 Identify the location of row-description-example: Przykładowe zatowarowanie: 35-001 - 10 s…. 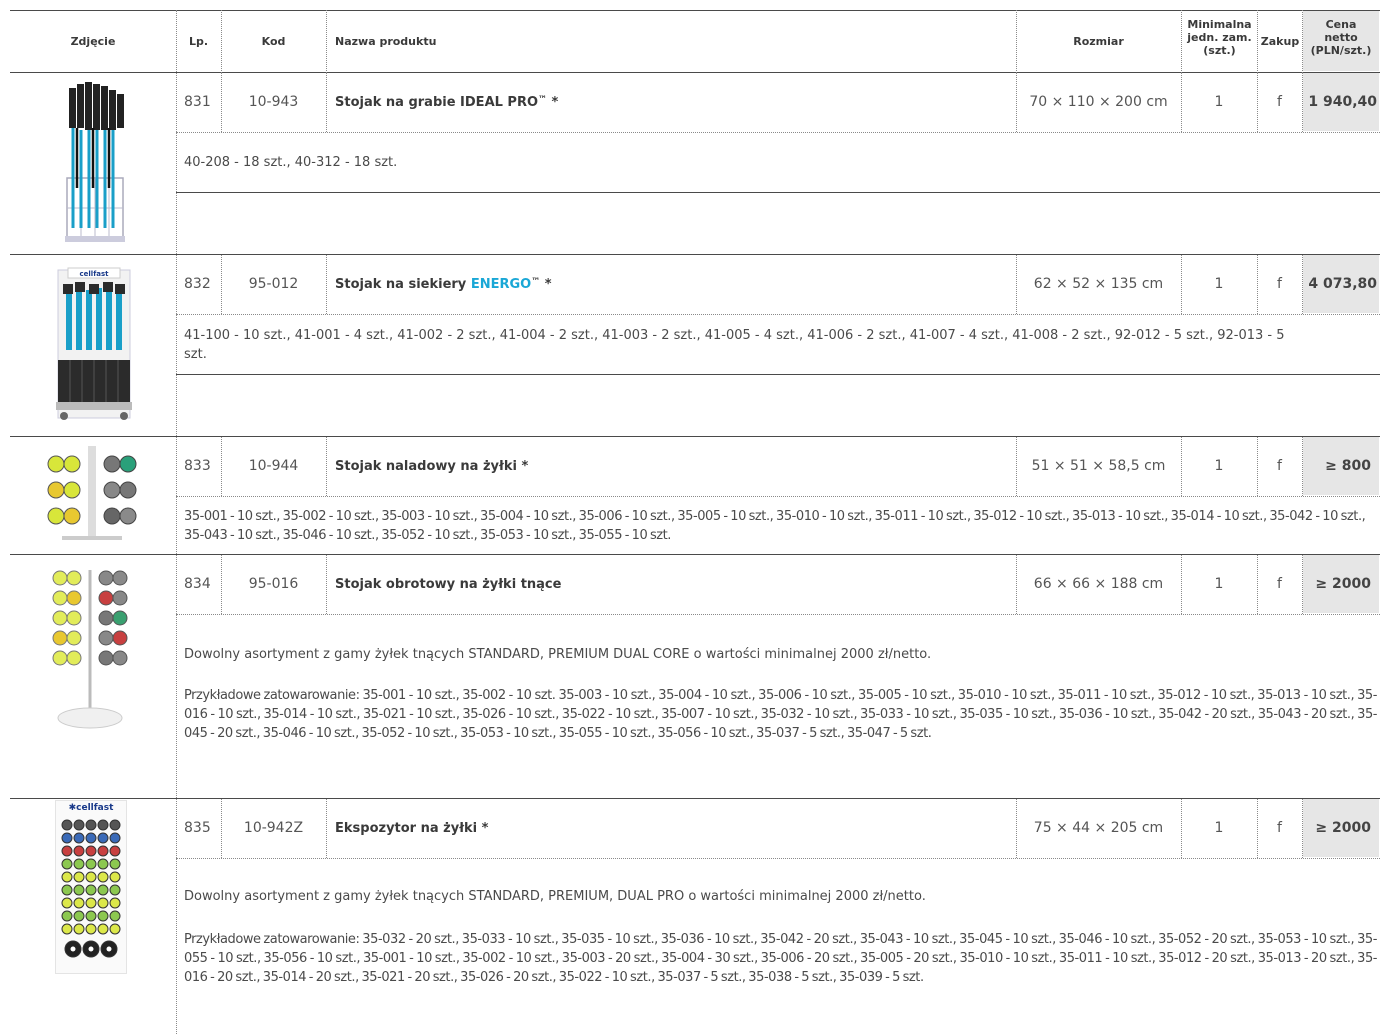
(780, 714).